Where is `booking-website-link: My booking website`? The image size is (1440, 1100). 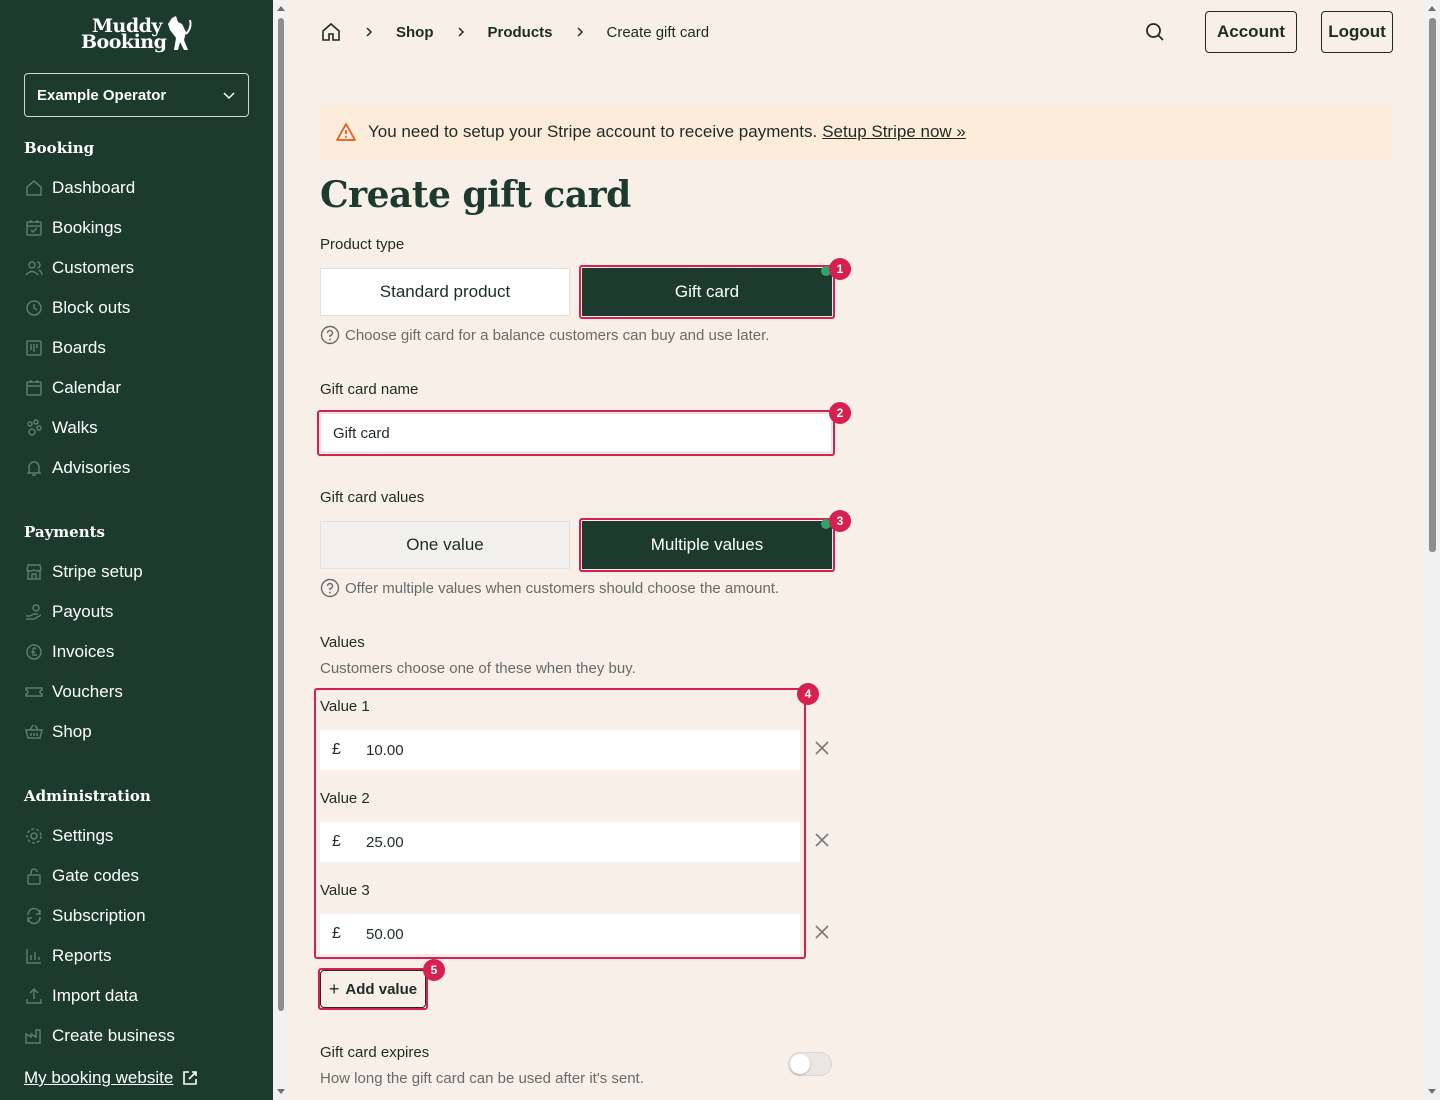
booking-website-link: My booking website is located at coordinates (111, 1078).